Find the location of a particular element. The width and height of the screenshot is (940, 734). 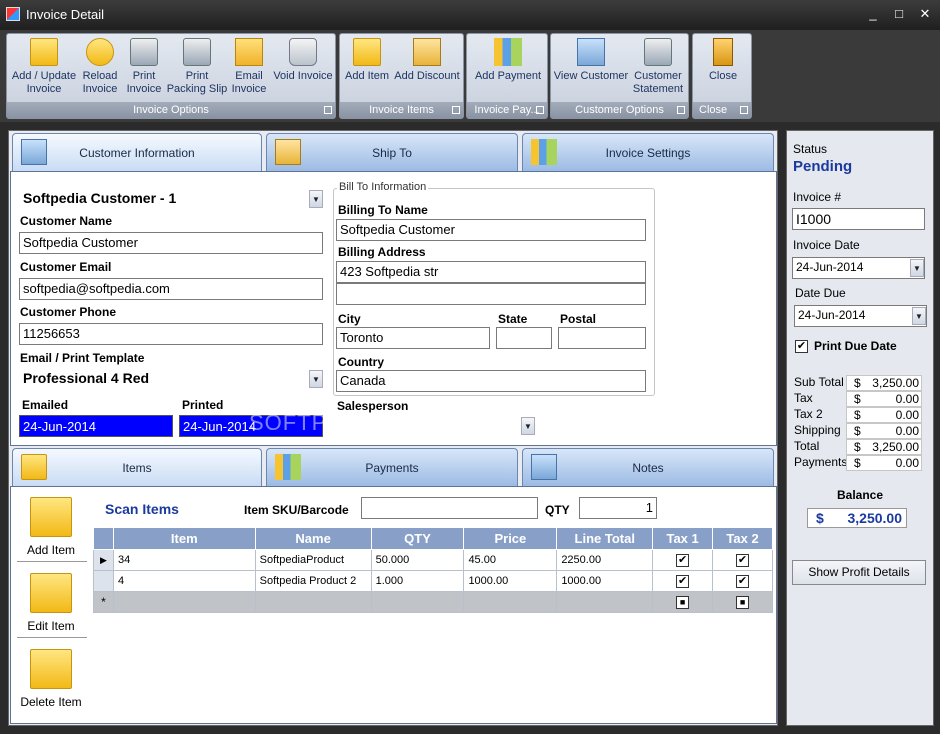

country-field: Canada is located at coordinates (491, 381).